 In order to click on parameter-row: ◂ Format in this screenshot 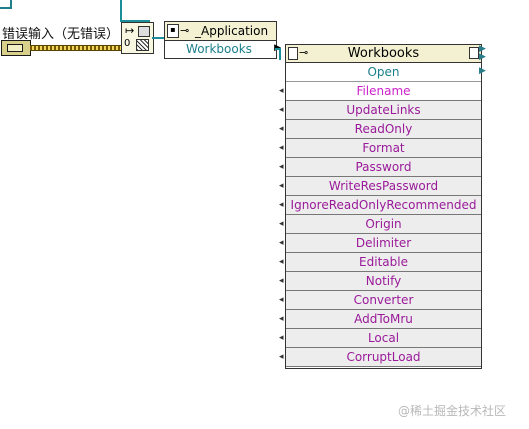, I will do `click(380, 148)`.